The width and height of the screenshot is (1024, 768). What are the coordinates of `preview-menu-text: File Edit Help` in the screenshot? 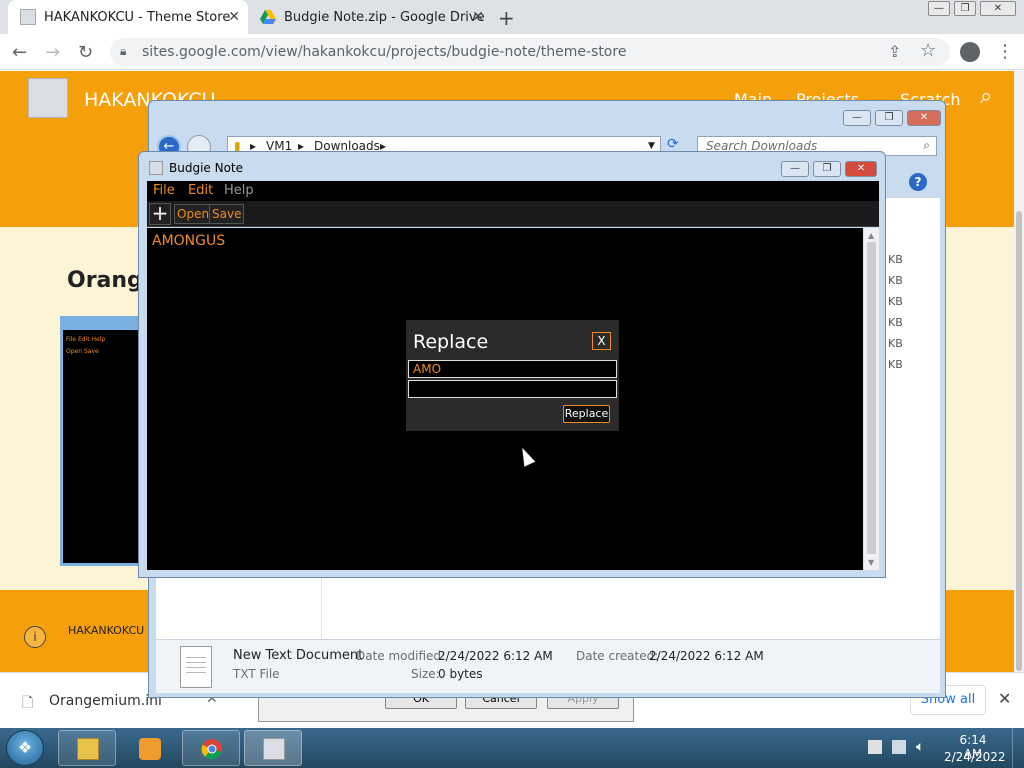 It's located at (86, 339).